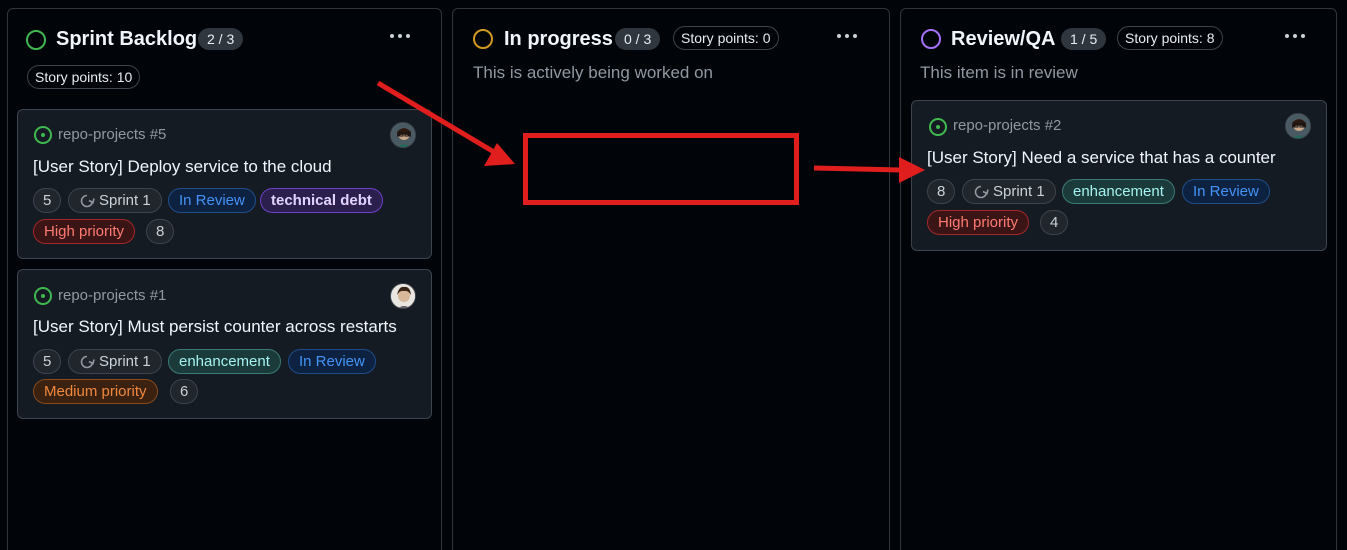  Describe the element at coordinates (127, 39) in the screenshot. I see `column-title: Sprint Backlog` at that location.